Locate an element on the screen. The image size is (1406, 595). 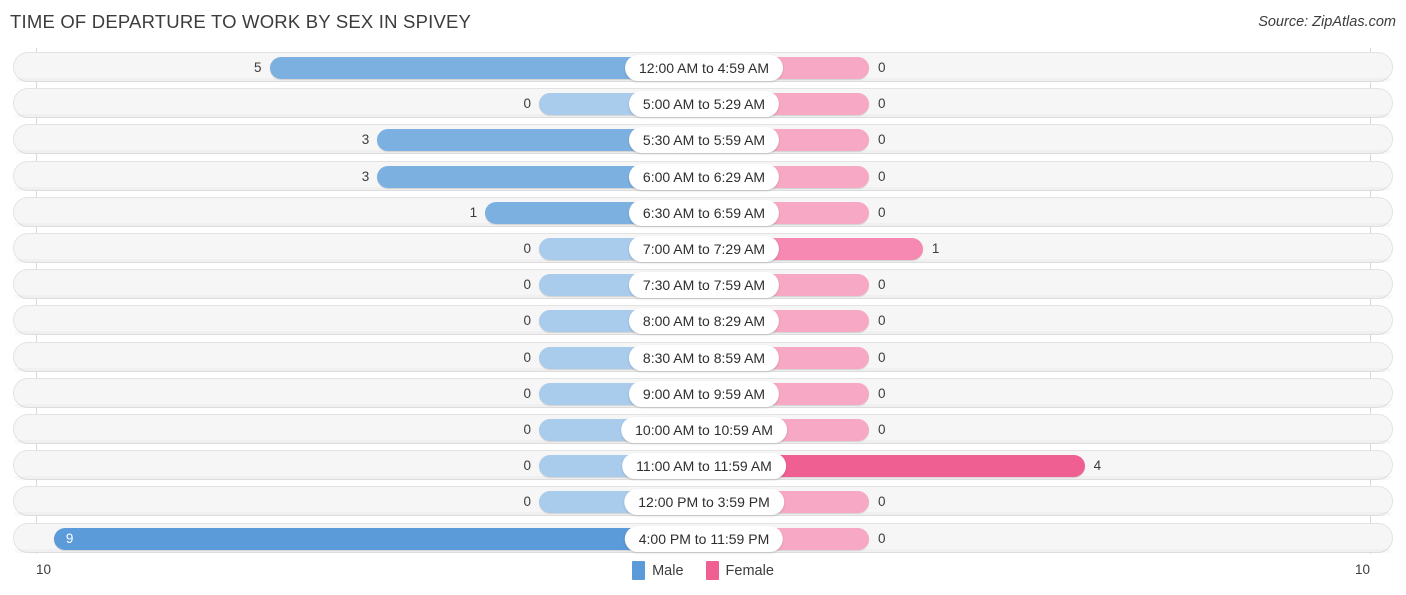
female-value-label: 4 is located at coordinates (1097, 466).